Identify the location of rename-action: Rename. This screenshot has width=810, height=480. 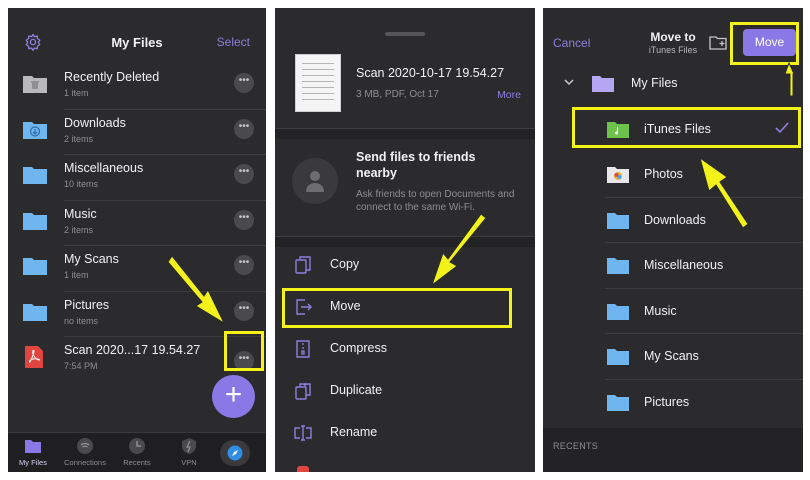
(405, 433).